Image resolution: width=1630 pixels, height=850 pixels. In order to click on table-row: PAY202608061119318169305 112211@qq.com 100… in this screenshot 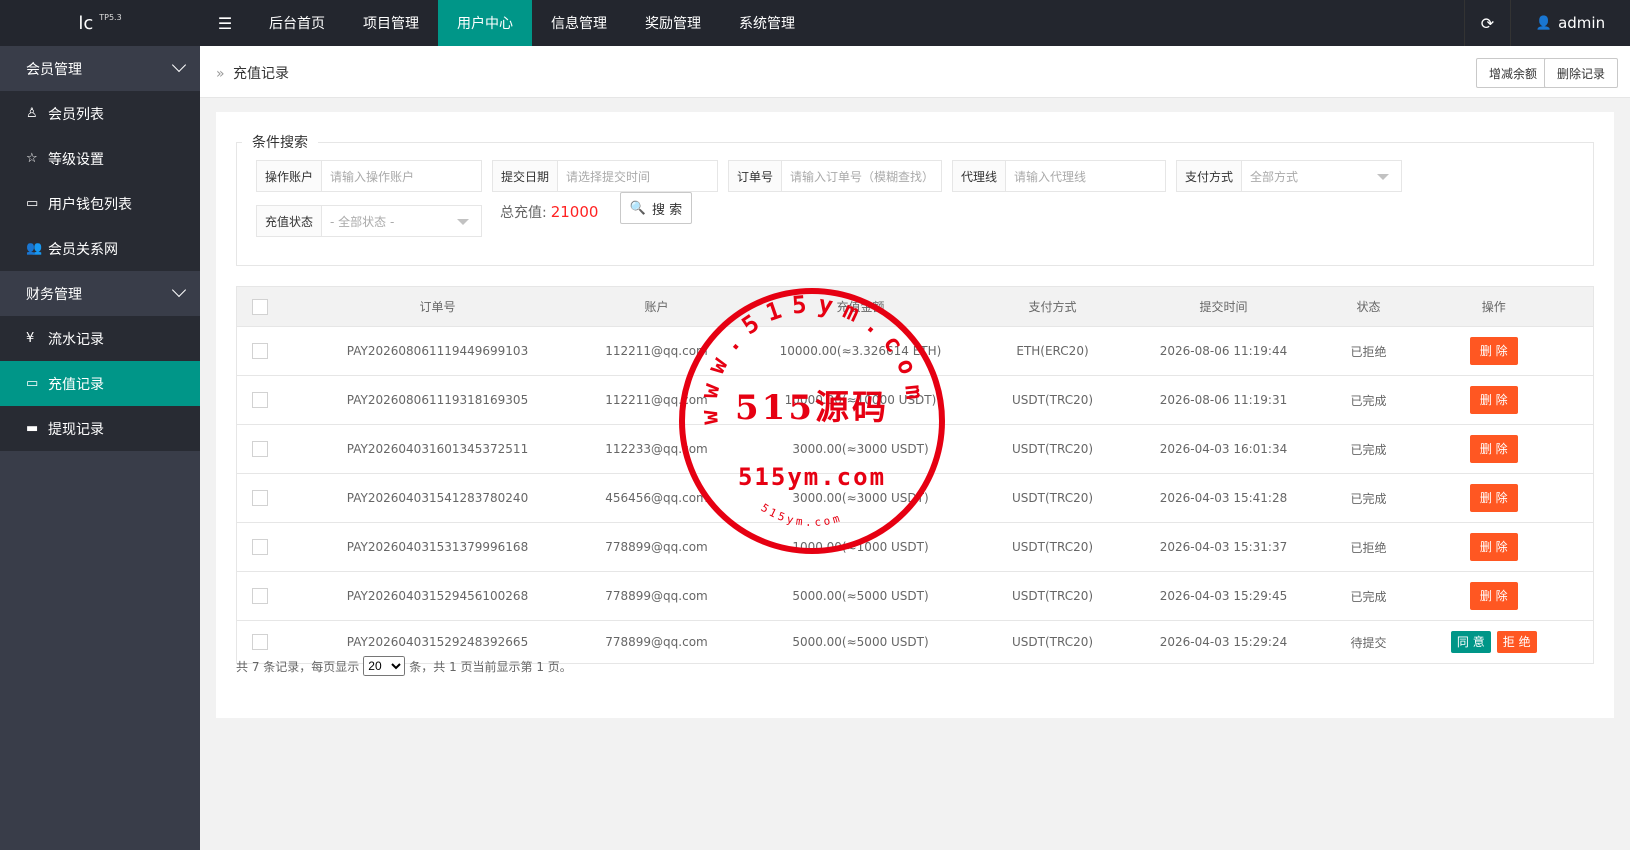, I will do `click(915, 400)`.